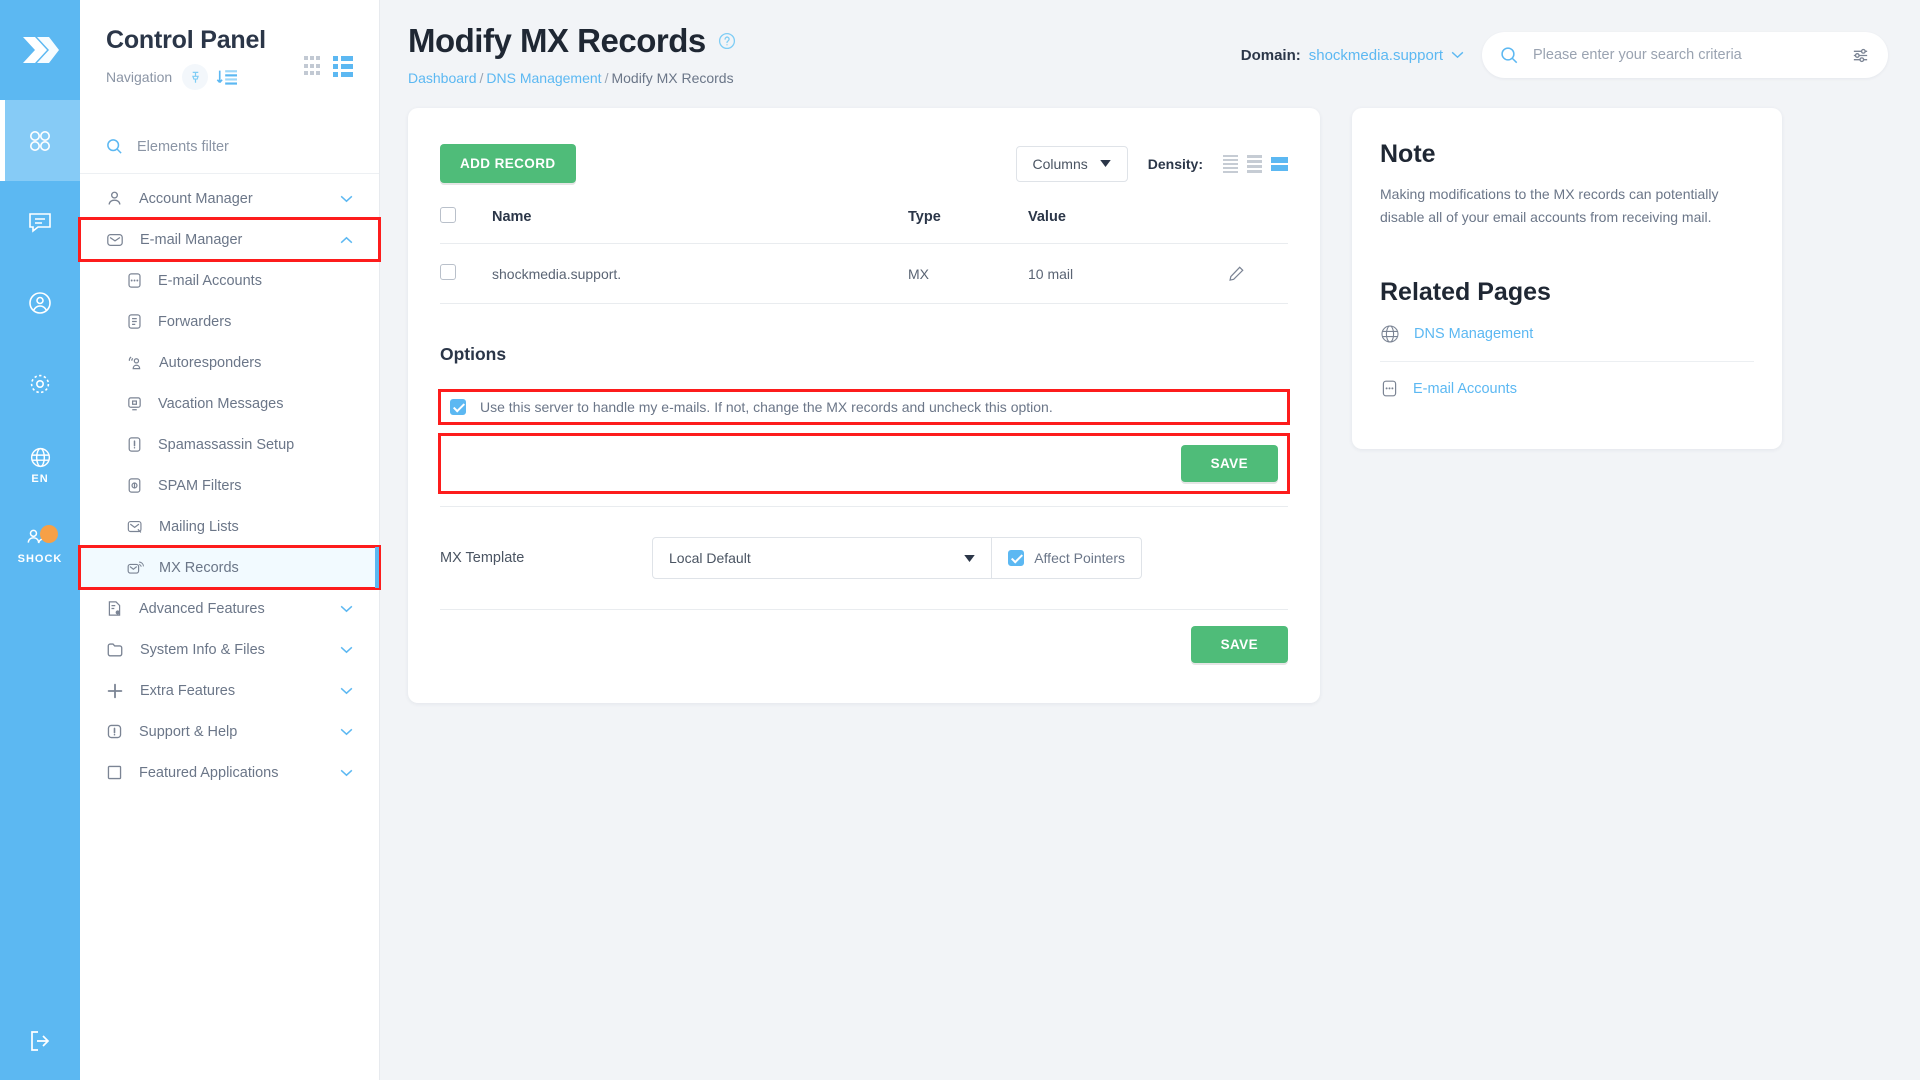 The width and height of the screenshot is (1920, 1080). I want to click on rail-item-account-label: SHOCK, so click(40, 559).